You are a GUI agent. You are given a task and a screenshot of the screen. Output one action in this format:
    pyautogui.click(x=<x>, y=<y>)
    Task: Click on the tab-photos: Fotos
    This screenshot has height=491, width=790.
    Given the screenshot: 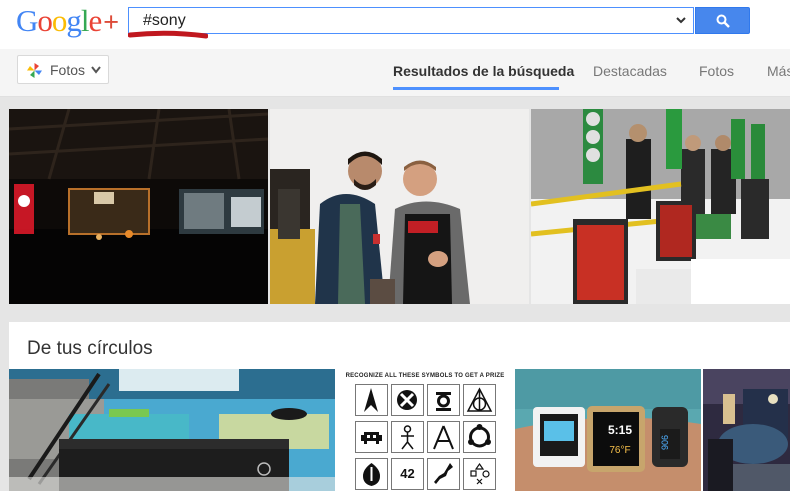 What is the action you would take?
    pyautogui.click(x=716, y=71)
    